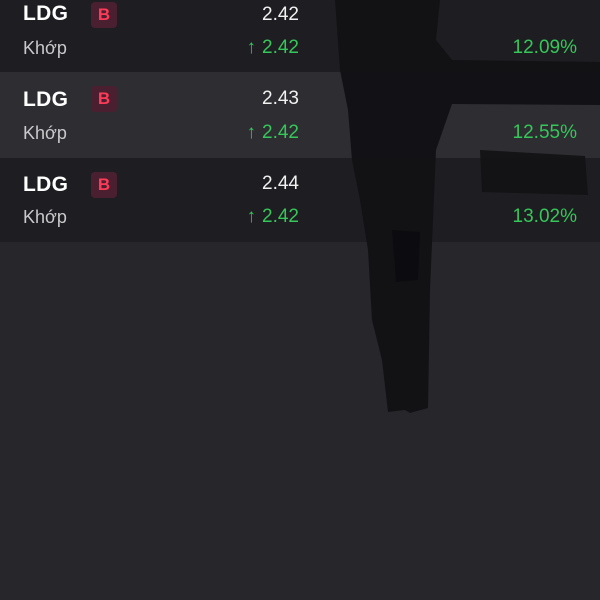 The width and height of the screenshot is (600, 600). Describe the element at coordinates (544, 47) in the screenshot. I see `change-percent: 12.09%` at that location.